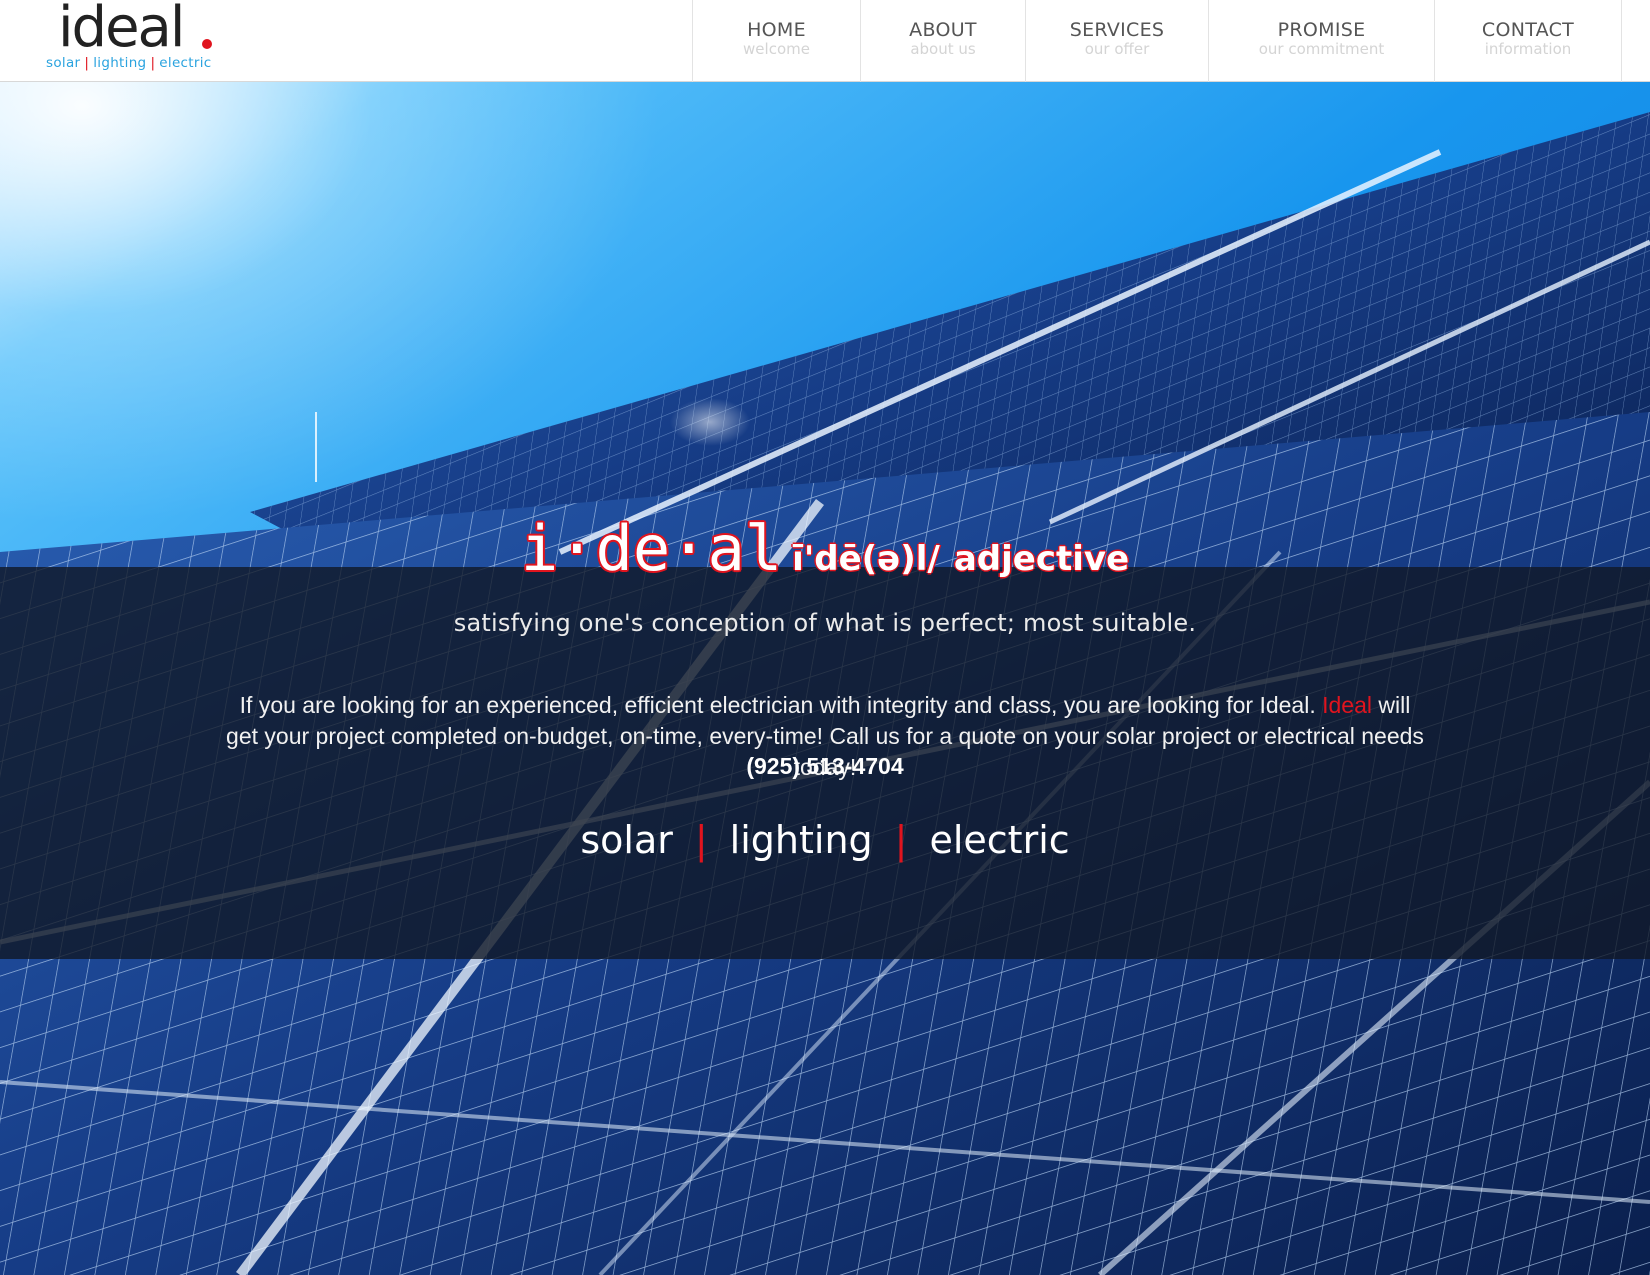 This screenshot has height=1275, width=1650. I want to click on logo-tag-solar: solar, so click(63, 63).